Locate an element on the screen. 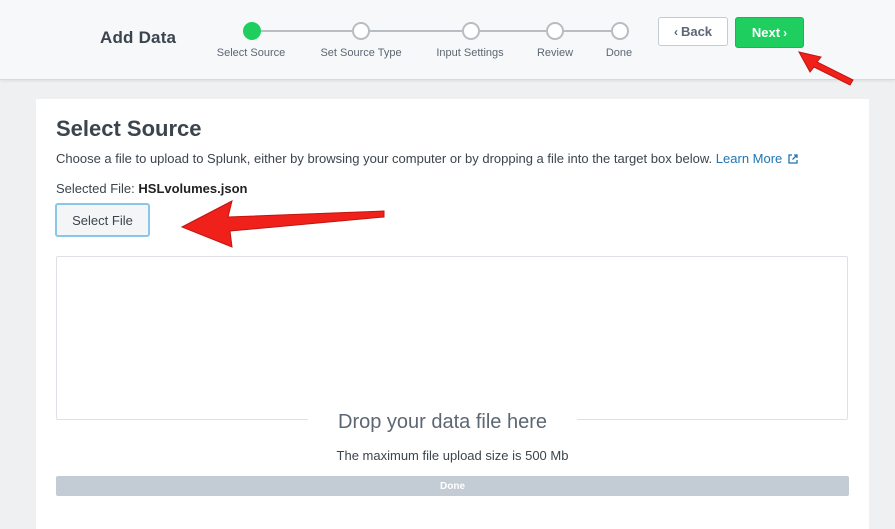 Image resolution: width=895 pixels, height=529 pixels. step-label-done: Done is located at coordinates (619, 53).